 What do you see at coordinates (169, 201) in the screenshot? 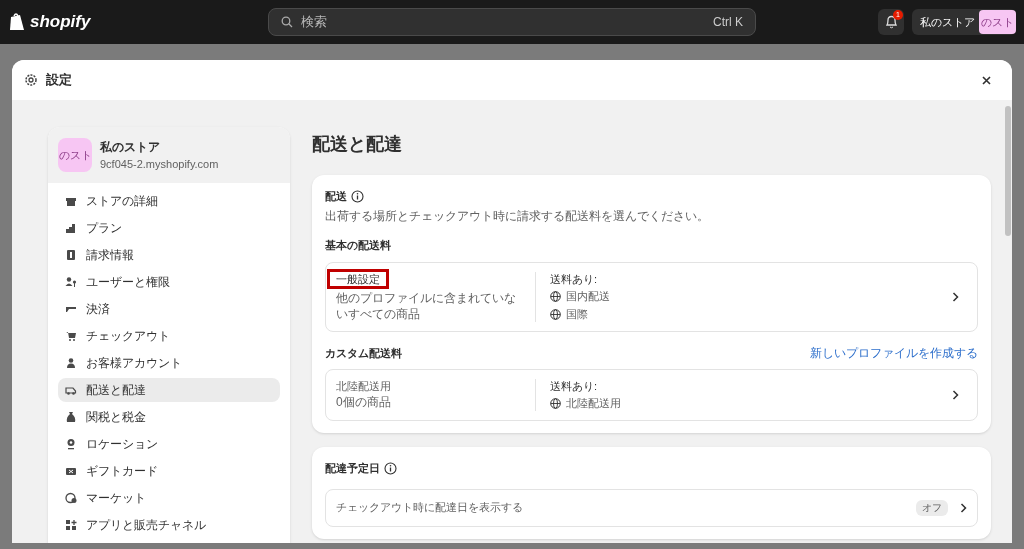
I see `sidebar-item: ストアの詳細` at bounding box center [169, 201].